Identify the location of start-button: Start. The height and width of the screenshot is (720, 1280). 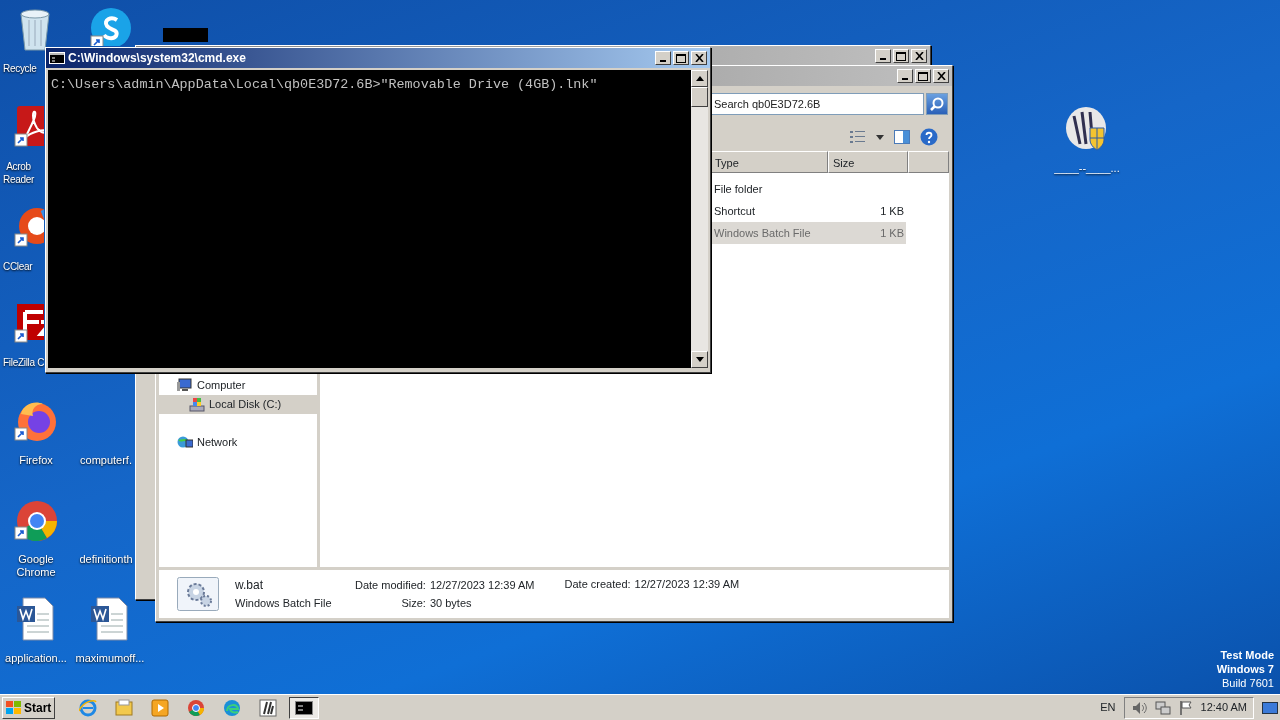
(29, 707).